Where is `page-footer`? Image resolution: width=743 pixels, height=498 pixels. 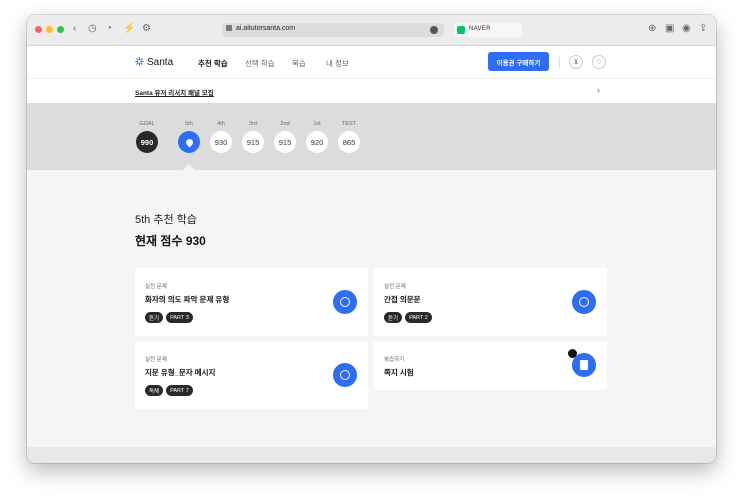
page-footer is located at coordinates (371, 455).